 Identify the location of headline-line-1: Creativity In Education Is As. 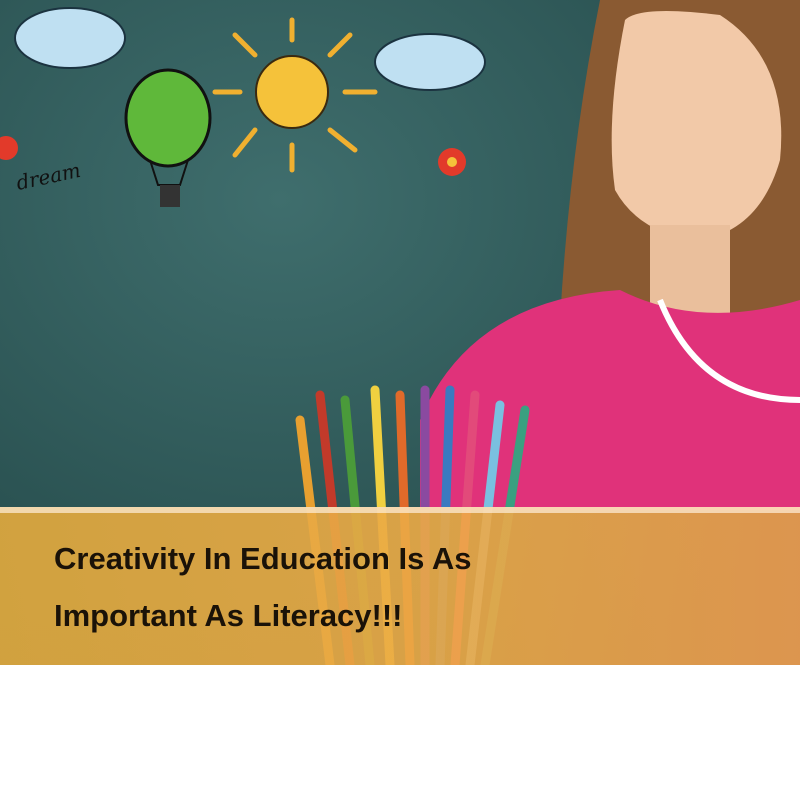
(263, 558).